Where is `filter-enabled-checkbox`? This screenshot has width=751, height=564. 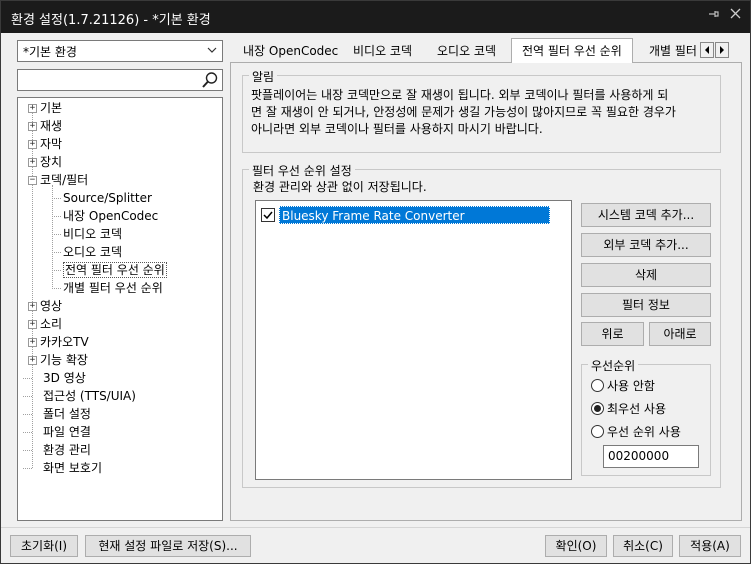
filter-enabled-checkbox is located at coordinates (268, 215).